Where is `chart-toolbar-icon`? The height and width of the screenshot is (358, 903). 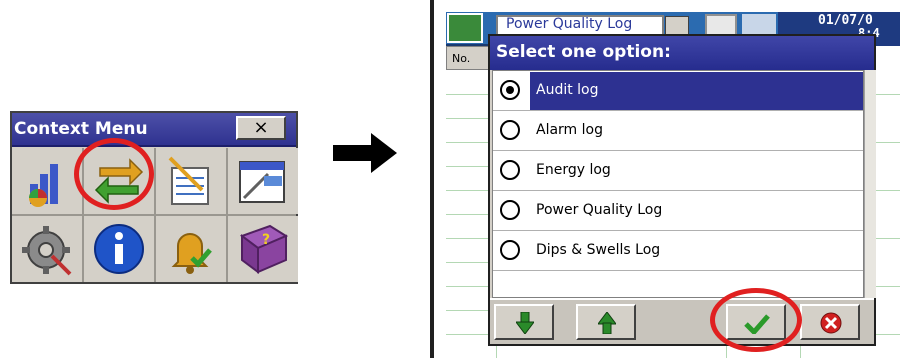
chart-toolbar-icon is located at coordinates (465, 28).